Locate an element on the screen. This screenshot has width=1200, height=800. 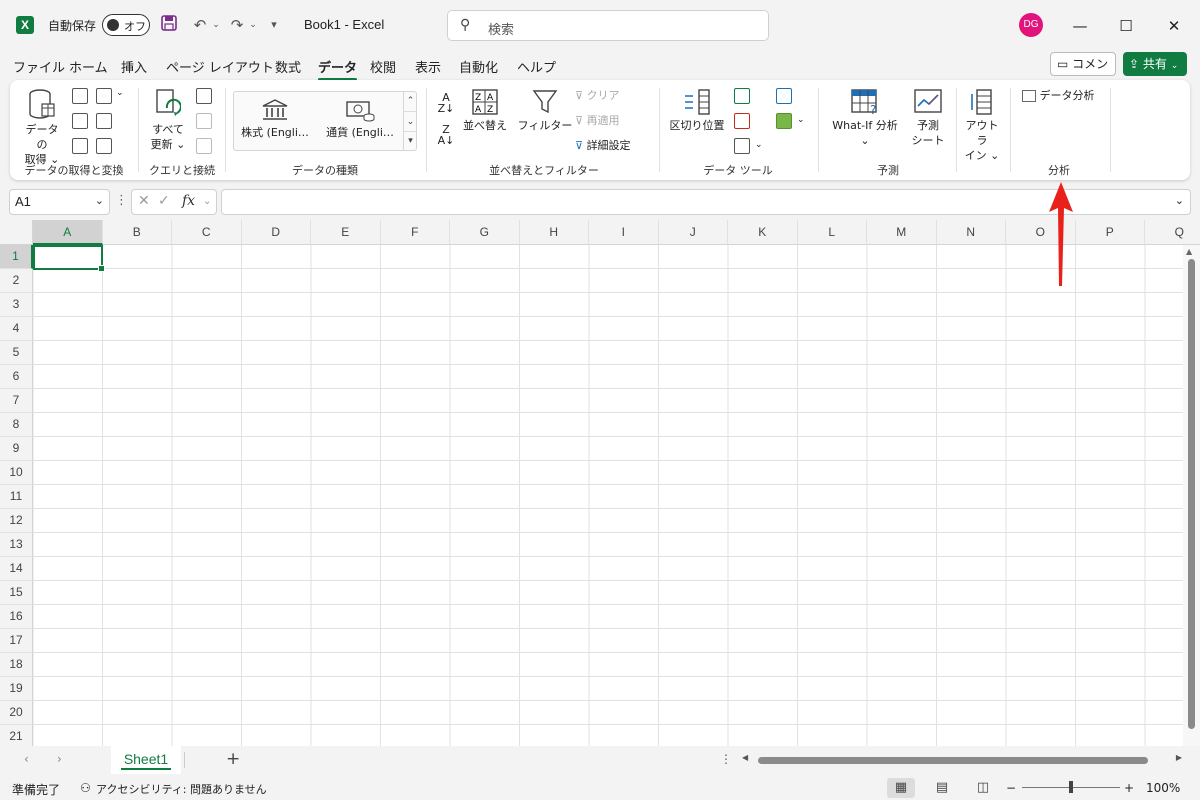
next-sheet-icon: › is located at coordinates (59, 759).